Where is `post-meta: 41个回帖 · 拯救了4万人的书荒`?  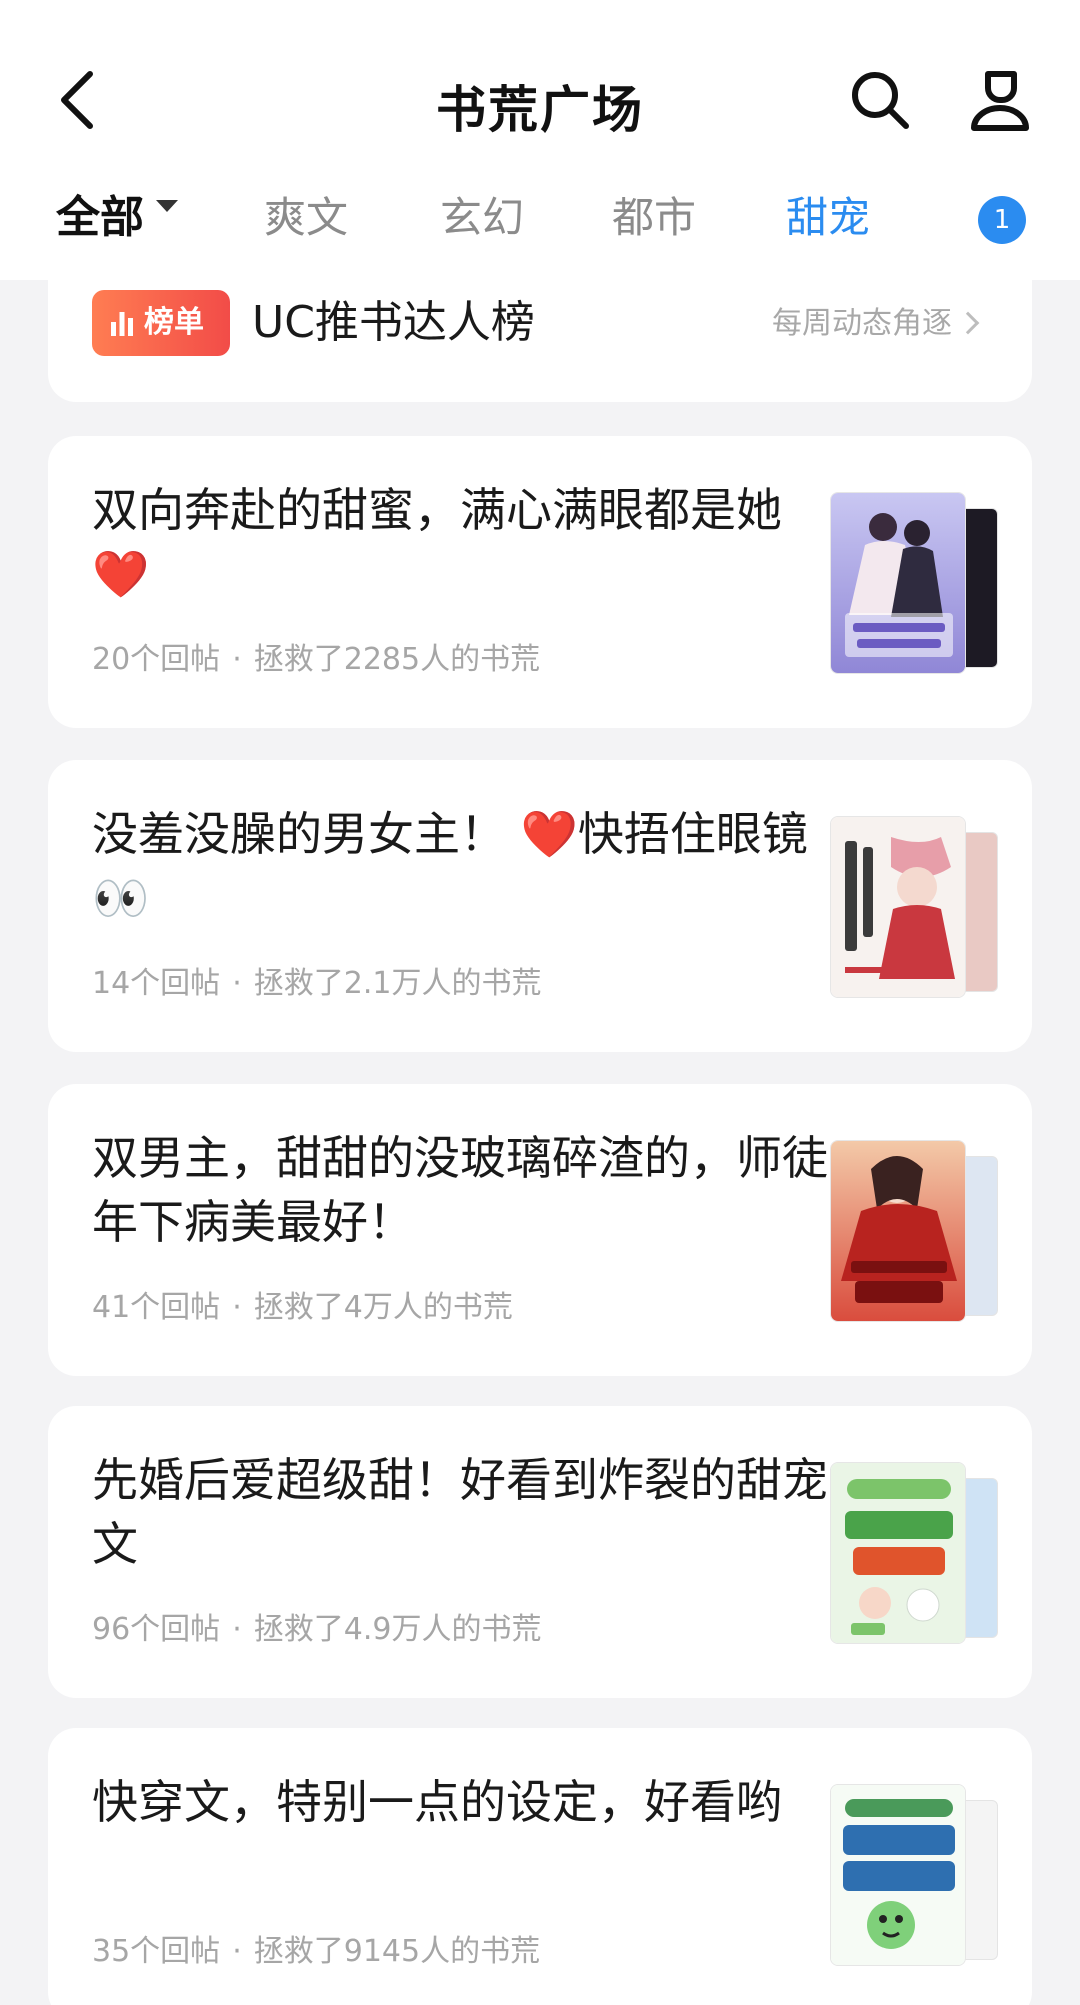
post-meta: 41个回帖 · 拯救了4万人的书荒 is located at coordinates (302, 1308).